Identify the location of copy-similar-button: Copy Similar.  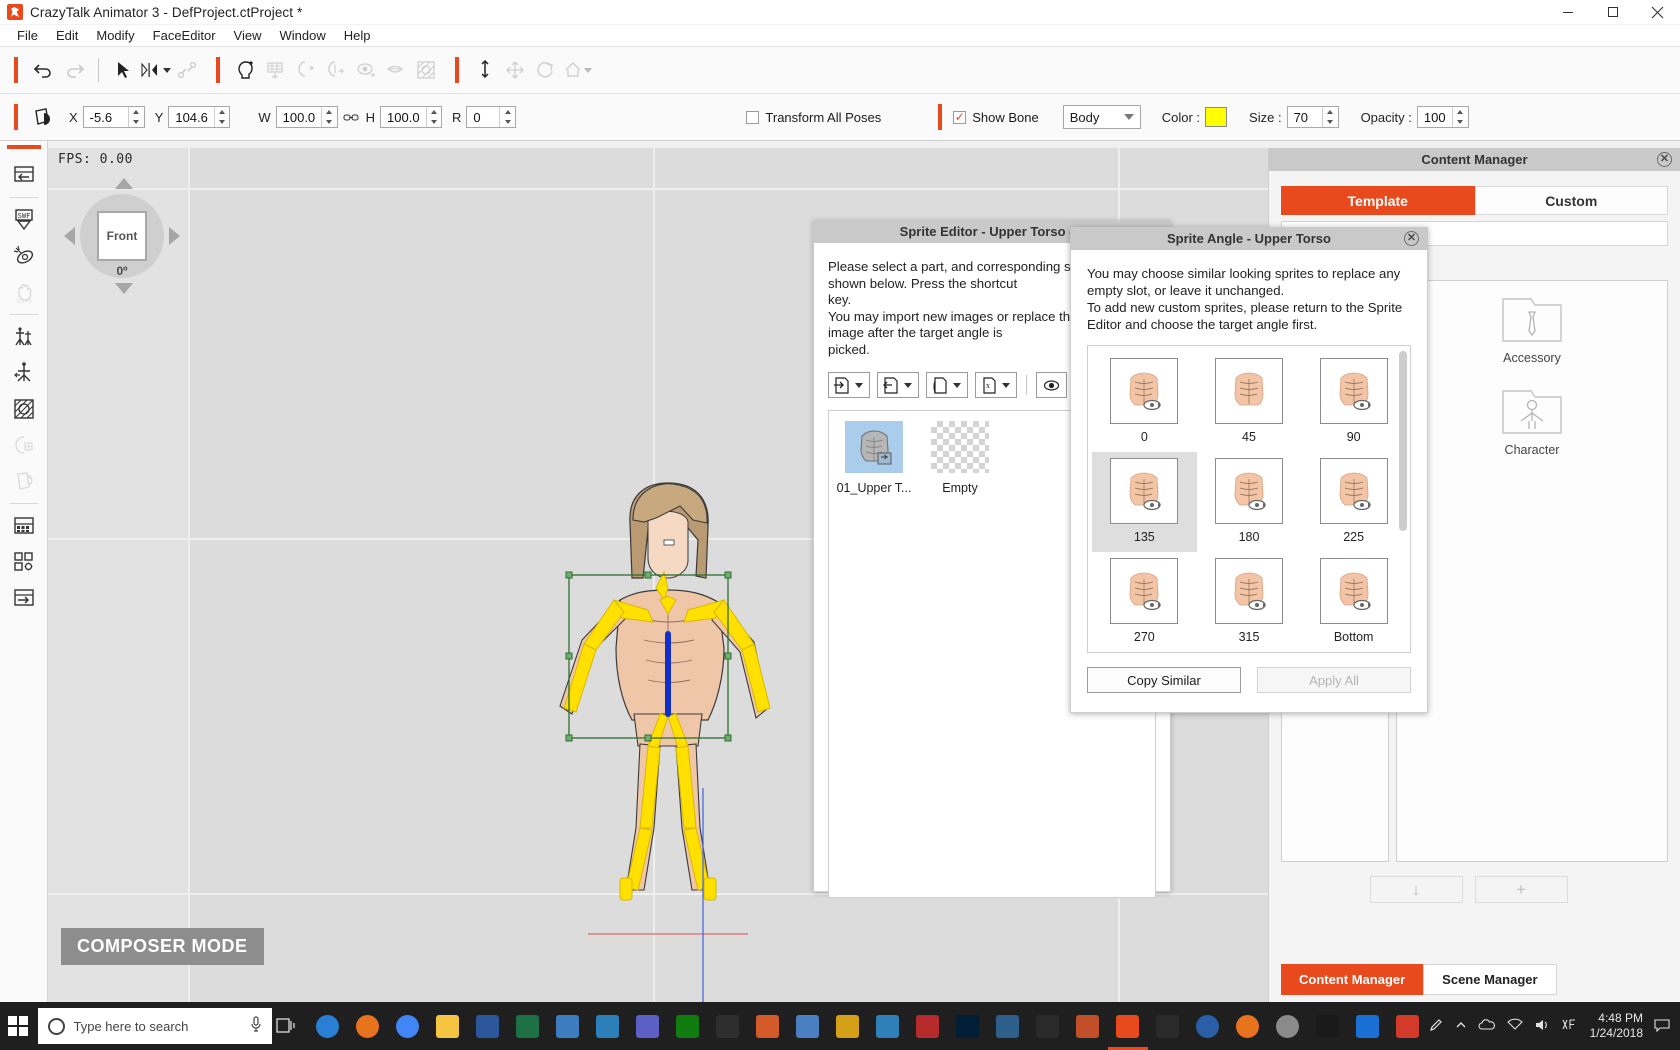
(1164, 680).